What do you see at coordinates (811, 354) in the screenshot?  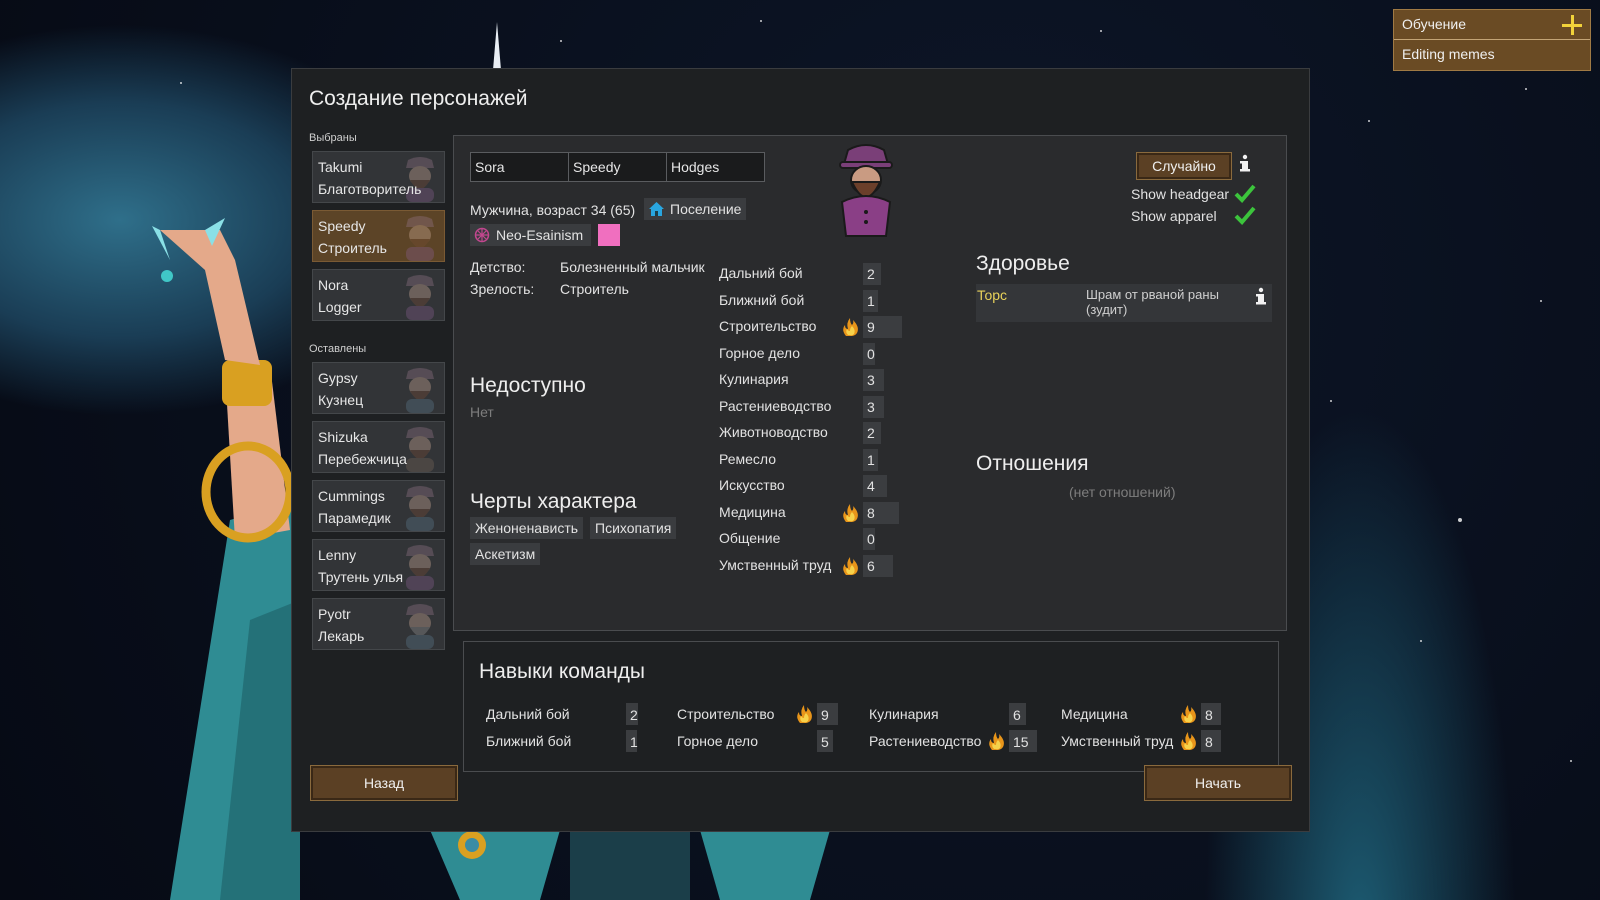 I see `skill-row: Горное дело 0` at bounding box center [811, 354].